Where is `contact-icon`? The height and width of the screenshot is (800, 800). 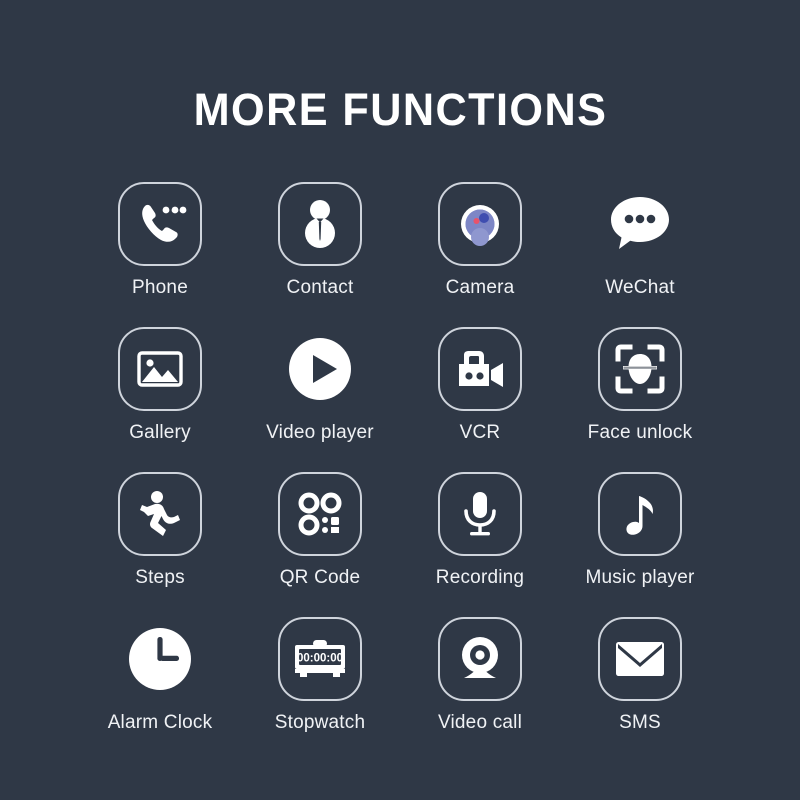 contact-icon is located at coordinates (320, 224).